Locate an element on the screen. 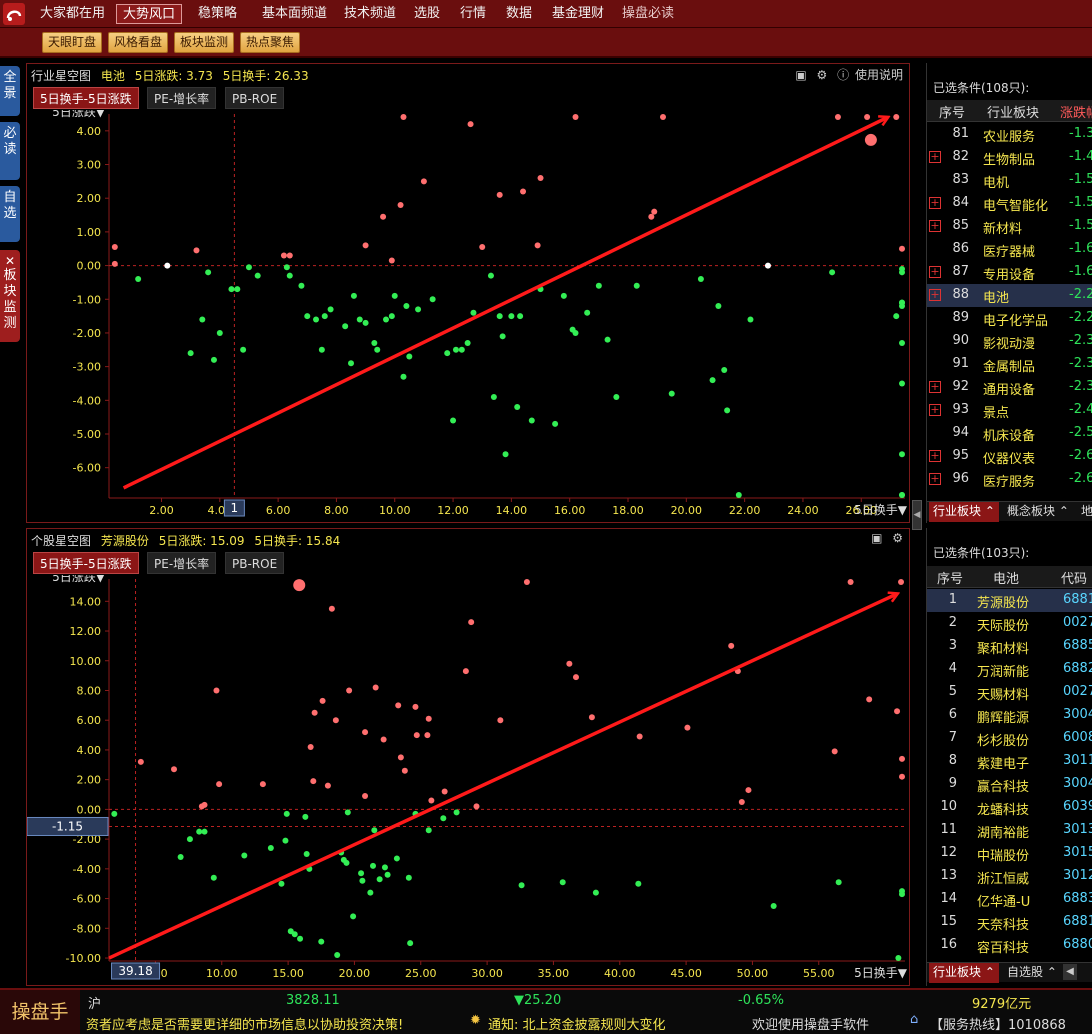 The width and height of the screenshot is (1092, 1034). stock-row: 10 龙蟠科技 6039 is located at coordinates (1009, 807).